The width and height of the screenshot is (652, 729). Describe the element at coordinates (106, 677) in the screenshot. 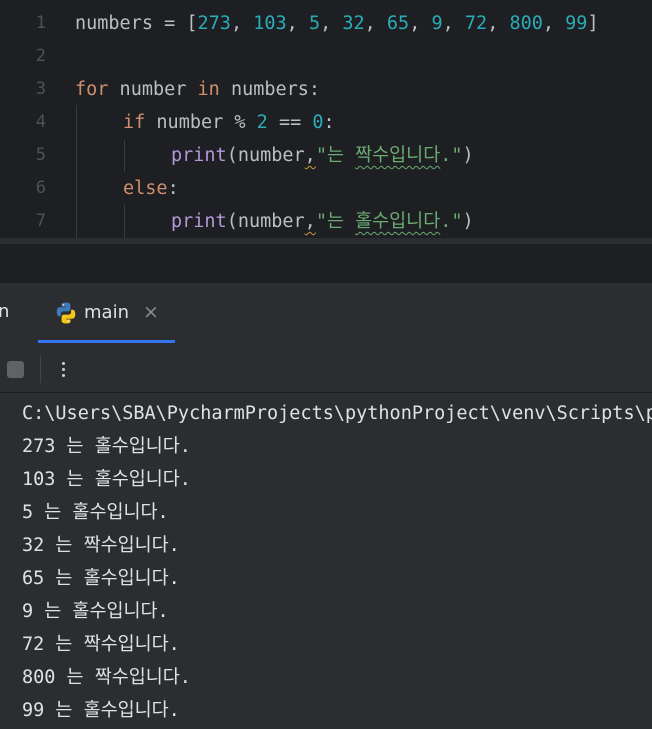

I see `console-line: 800 는 짝수입니다.` at that location.